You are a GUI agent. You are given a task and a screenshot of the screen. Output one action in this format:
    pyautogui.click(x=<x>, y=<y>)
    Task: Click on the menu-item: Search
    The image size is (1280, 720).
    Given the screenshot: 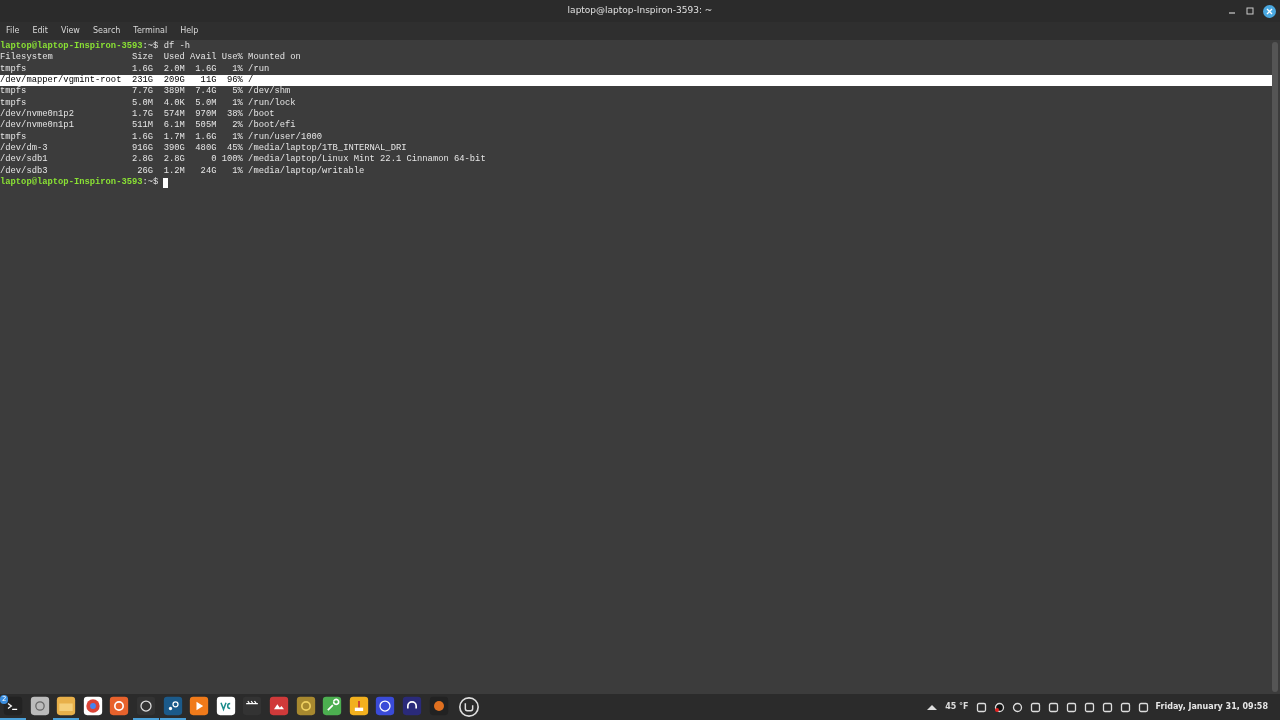 What is the action you would take?
    pyautogui.click(x=106, y=31)
    